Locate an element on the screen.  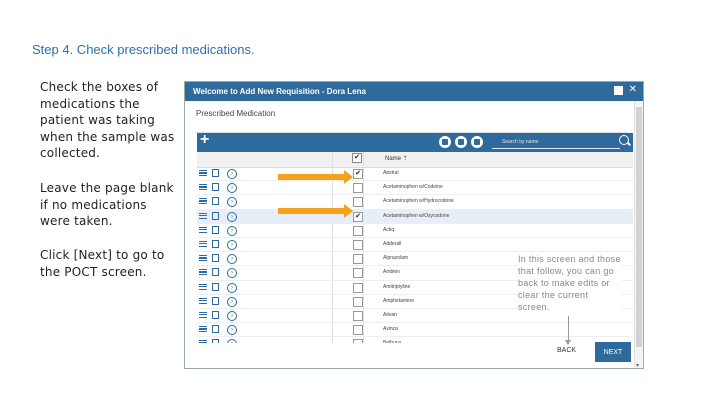
medication-name: Amphetamine is located at coordinates (398, 300).